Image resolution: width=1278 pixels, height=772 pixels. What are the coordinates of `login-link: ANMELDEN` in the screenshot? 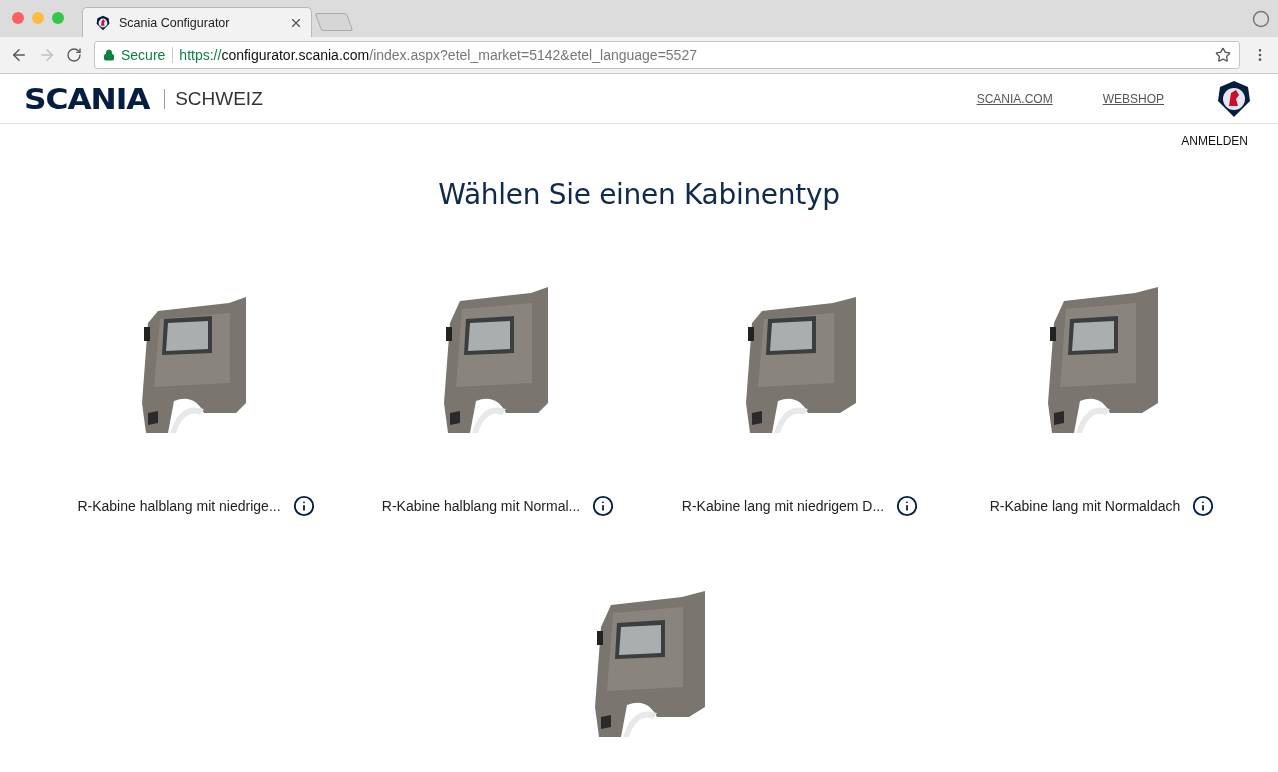 It's located at (1214, 141).